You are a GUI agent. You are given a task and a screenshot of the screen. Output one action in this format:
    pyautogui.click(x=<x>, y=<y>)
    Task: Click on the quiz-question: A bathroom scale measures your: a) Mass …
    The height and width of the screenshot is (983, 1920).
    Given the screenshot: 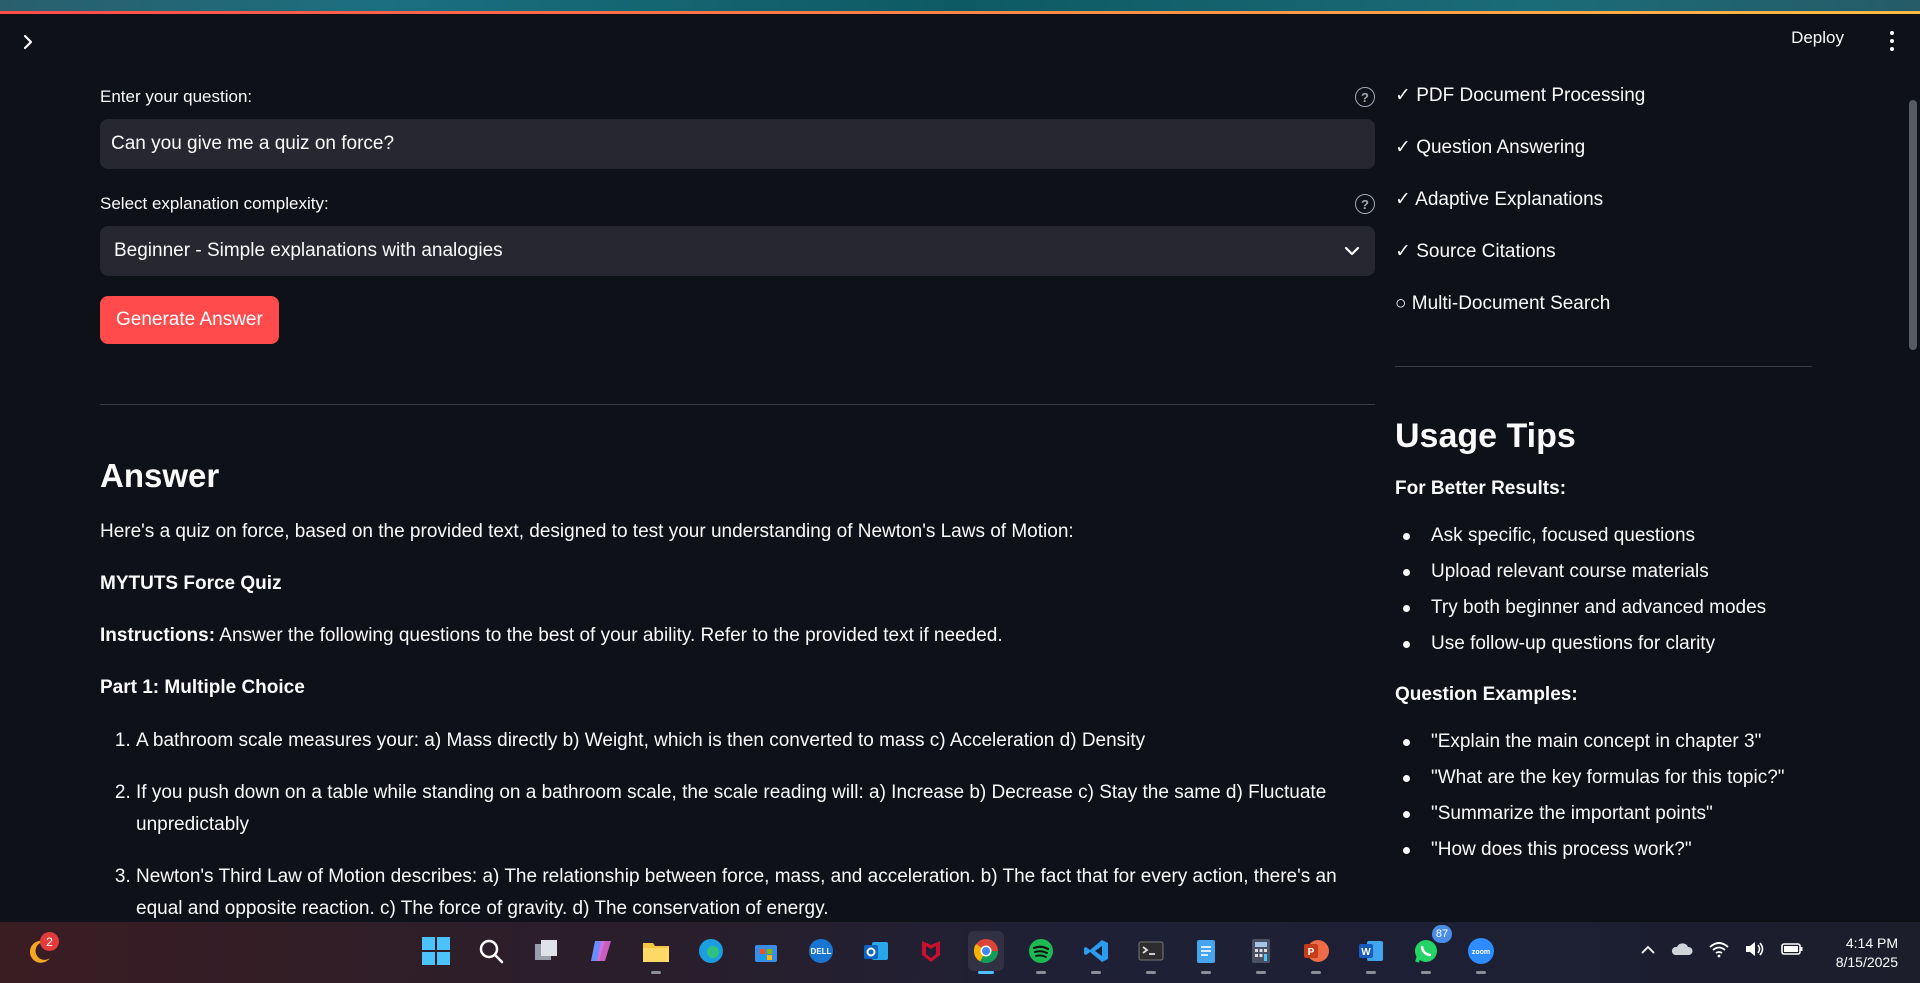 What is the action you would take?
    pyautogui.click(x=755, y=741)
    